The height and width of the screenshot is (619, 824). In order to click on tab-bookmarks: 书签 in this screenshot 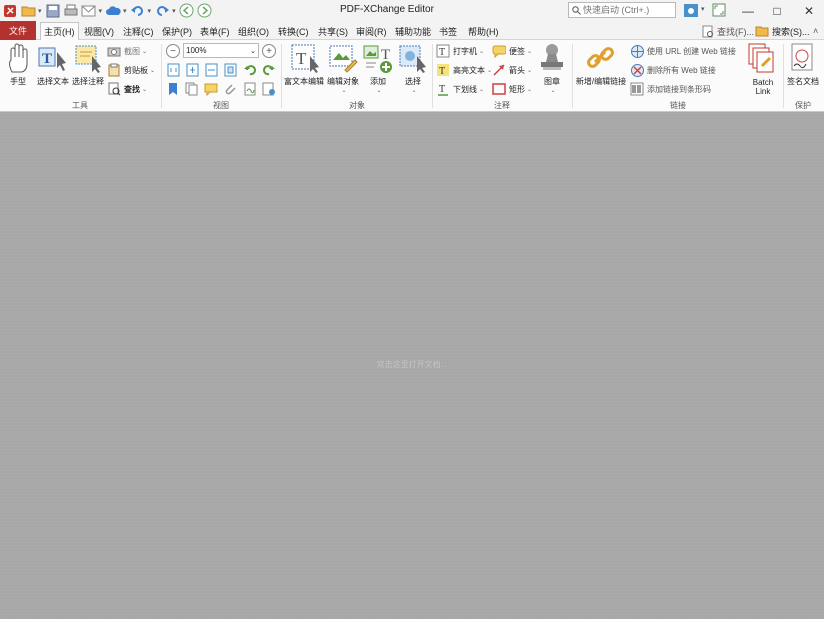, I will do `click(448, 31)`.